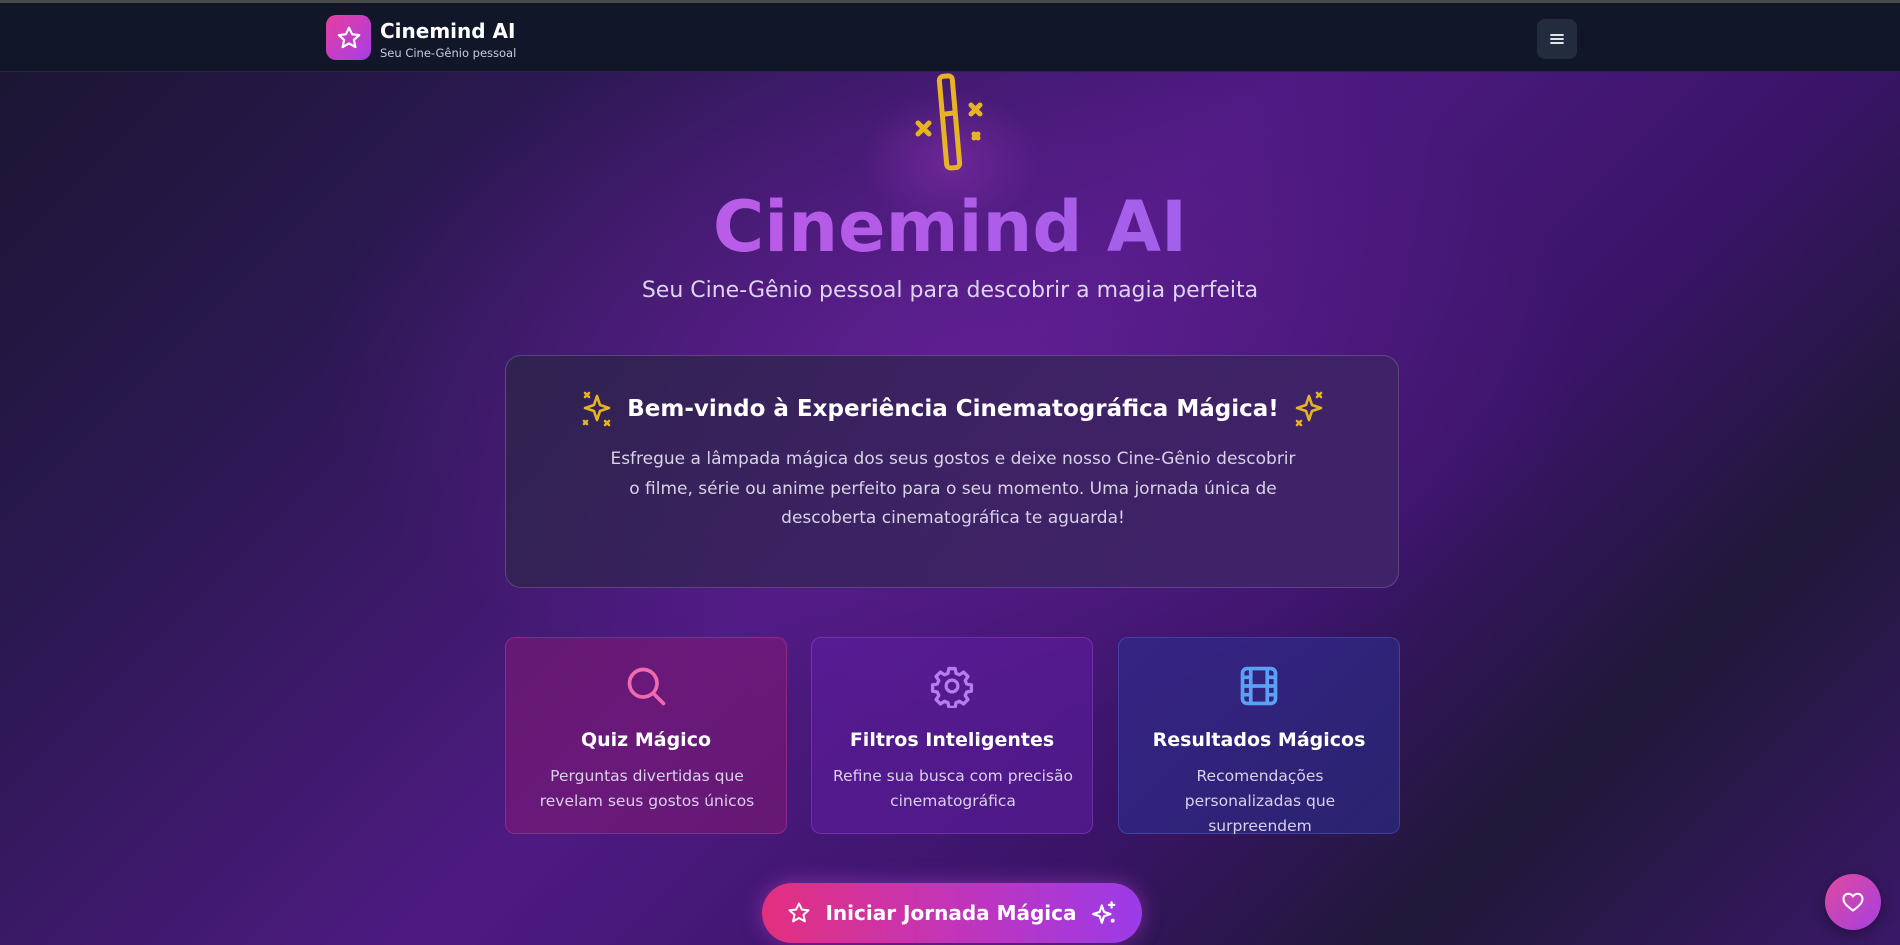 This screenshot has width=1900, height=945. Describe the element at coordinates (447, 31) in the screenshot. I see `brand-title: Cinemind AI` at that location.